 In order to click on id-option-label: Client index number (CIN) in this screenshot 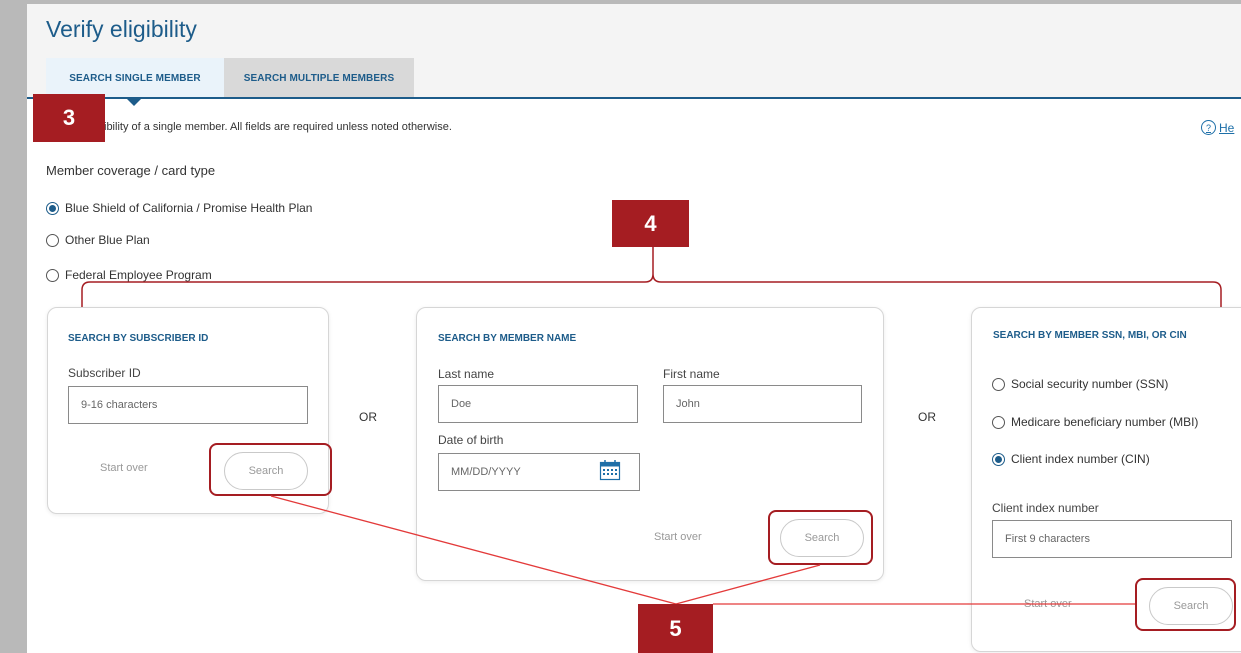, I will do `click(1080, 459)`.